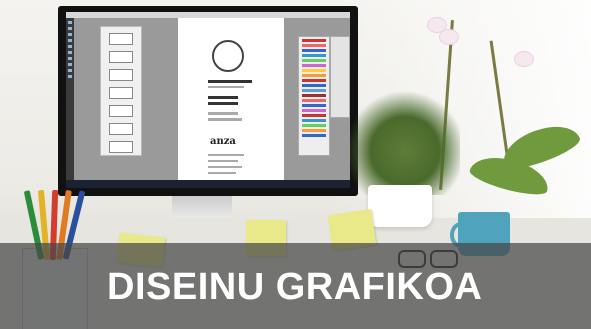 The height and width of the screenshot is (329, 591). Describe the element at coordinates (314, 96) in the screenshot. I see `swatches-panel` at that location.